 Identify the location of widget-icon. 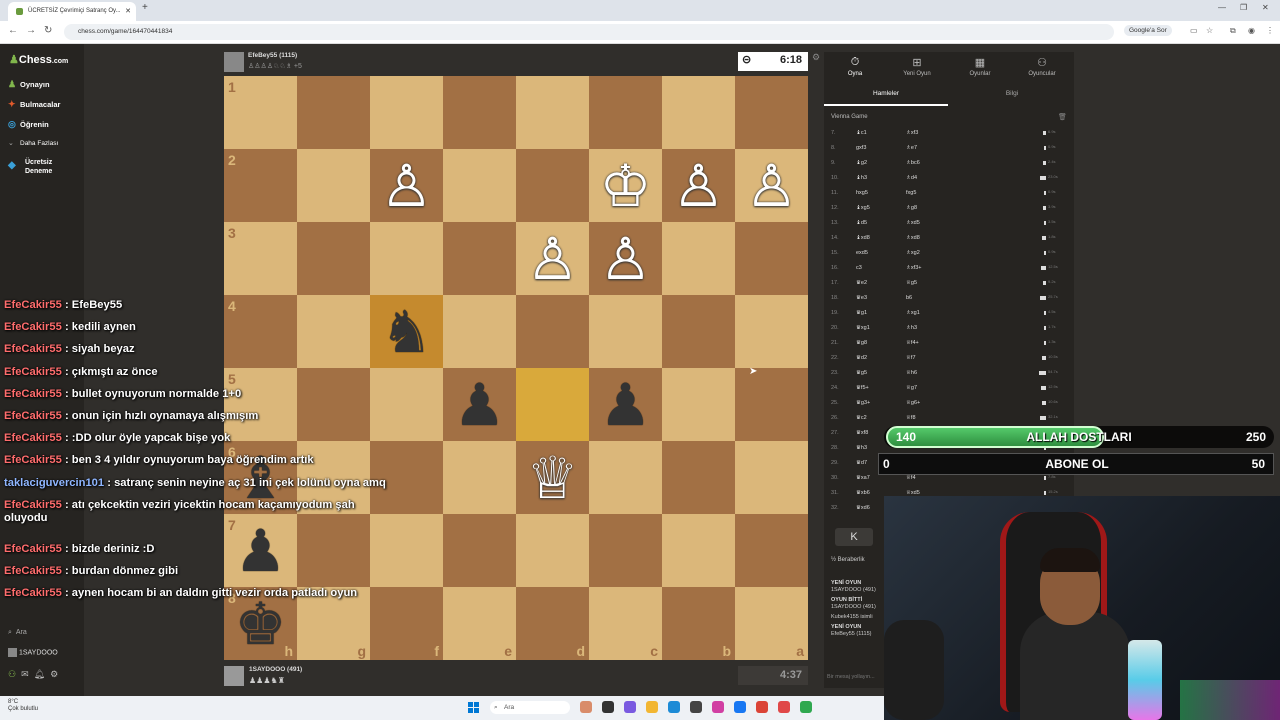
(586, 707).